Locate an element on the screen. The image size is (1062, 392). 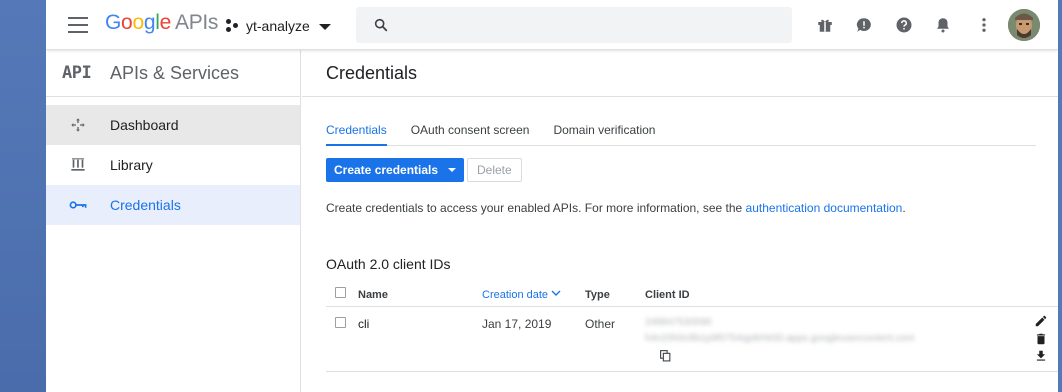
sidebar-item-label: Library is located at coordinates (131, 165).